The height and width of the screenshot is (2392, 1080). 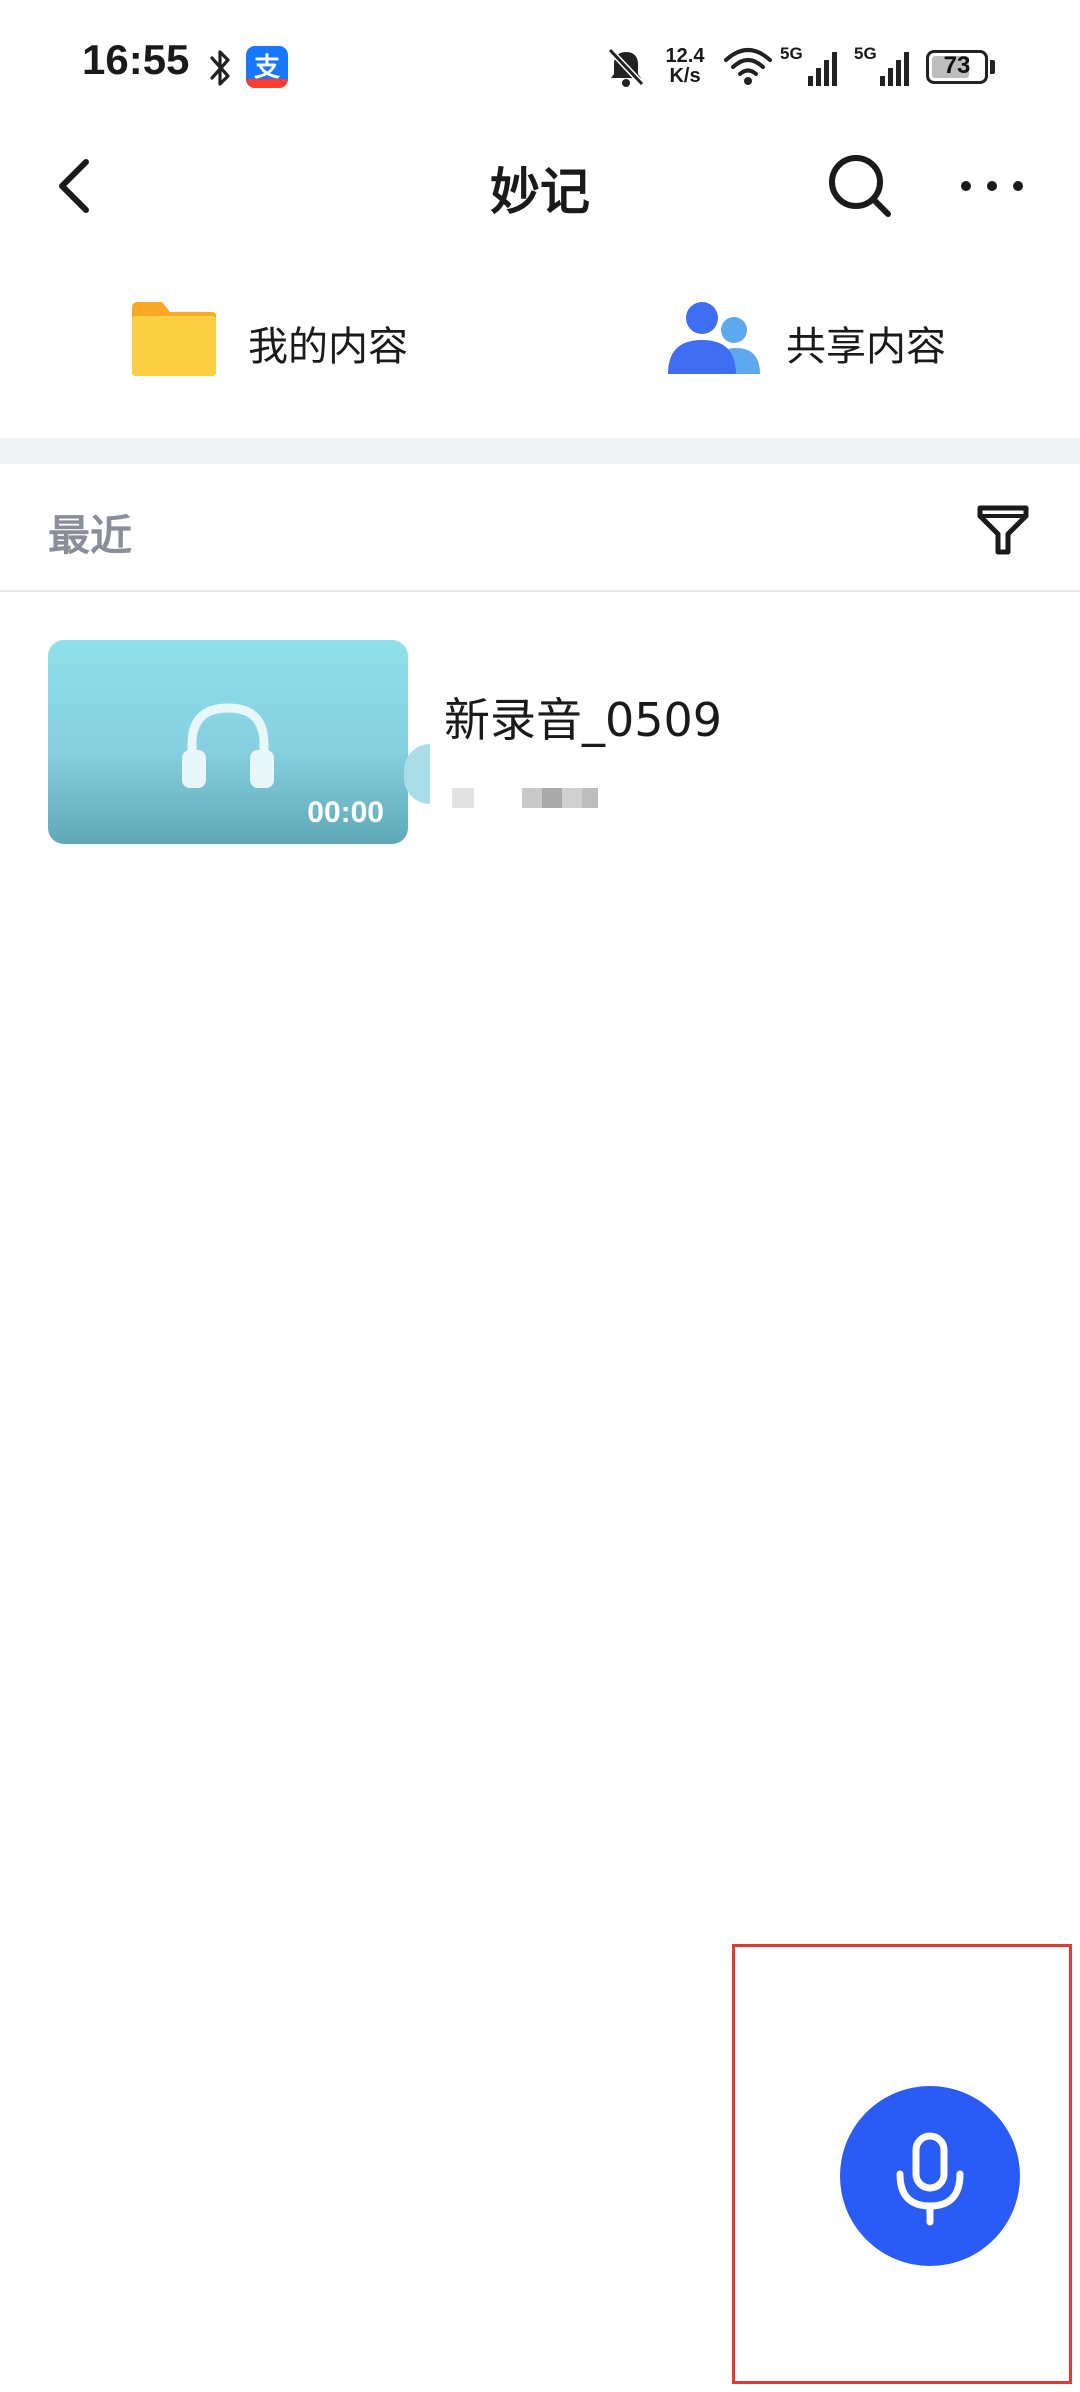 I want to click on title-bar: 妙记, so click(x=540, y=182).